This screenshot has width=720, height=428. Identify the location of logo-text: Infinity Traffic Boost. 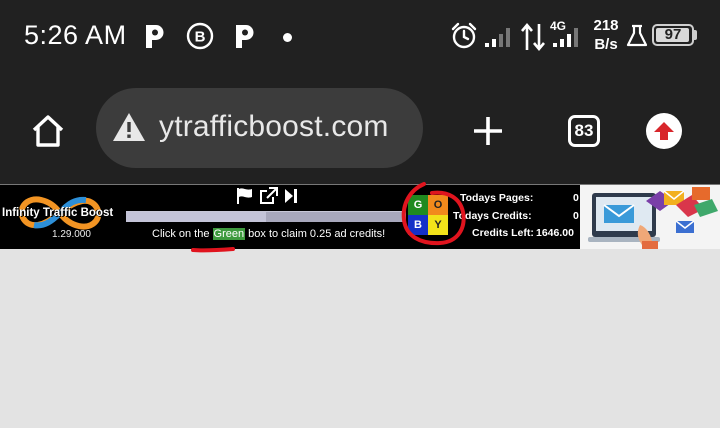
(58, 213).